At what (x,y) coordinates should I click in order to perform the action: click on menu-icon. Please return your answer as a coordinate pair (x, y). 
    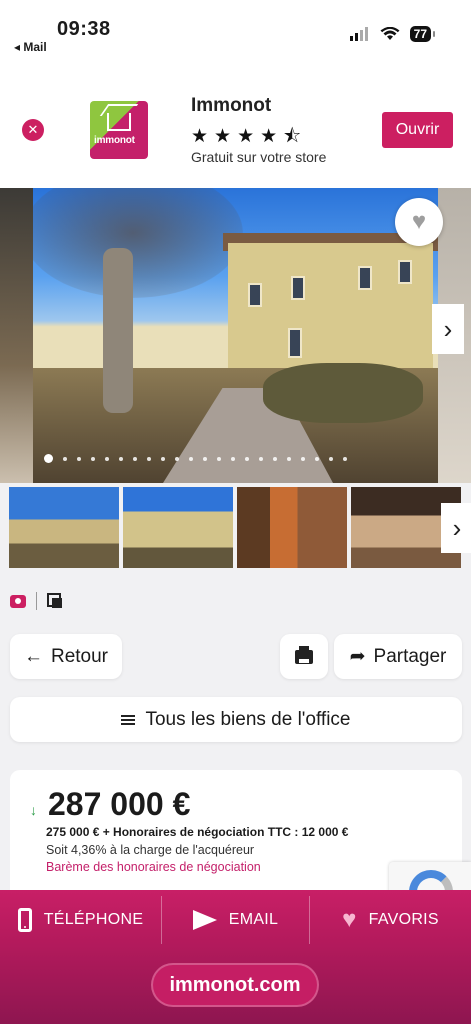
    Looking at the image, I should click on (128, 719).